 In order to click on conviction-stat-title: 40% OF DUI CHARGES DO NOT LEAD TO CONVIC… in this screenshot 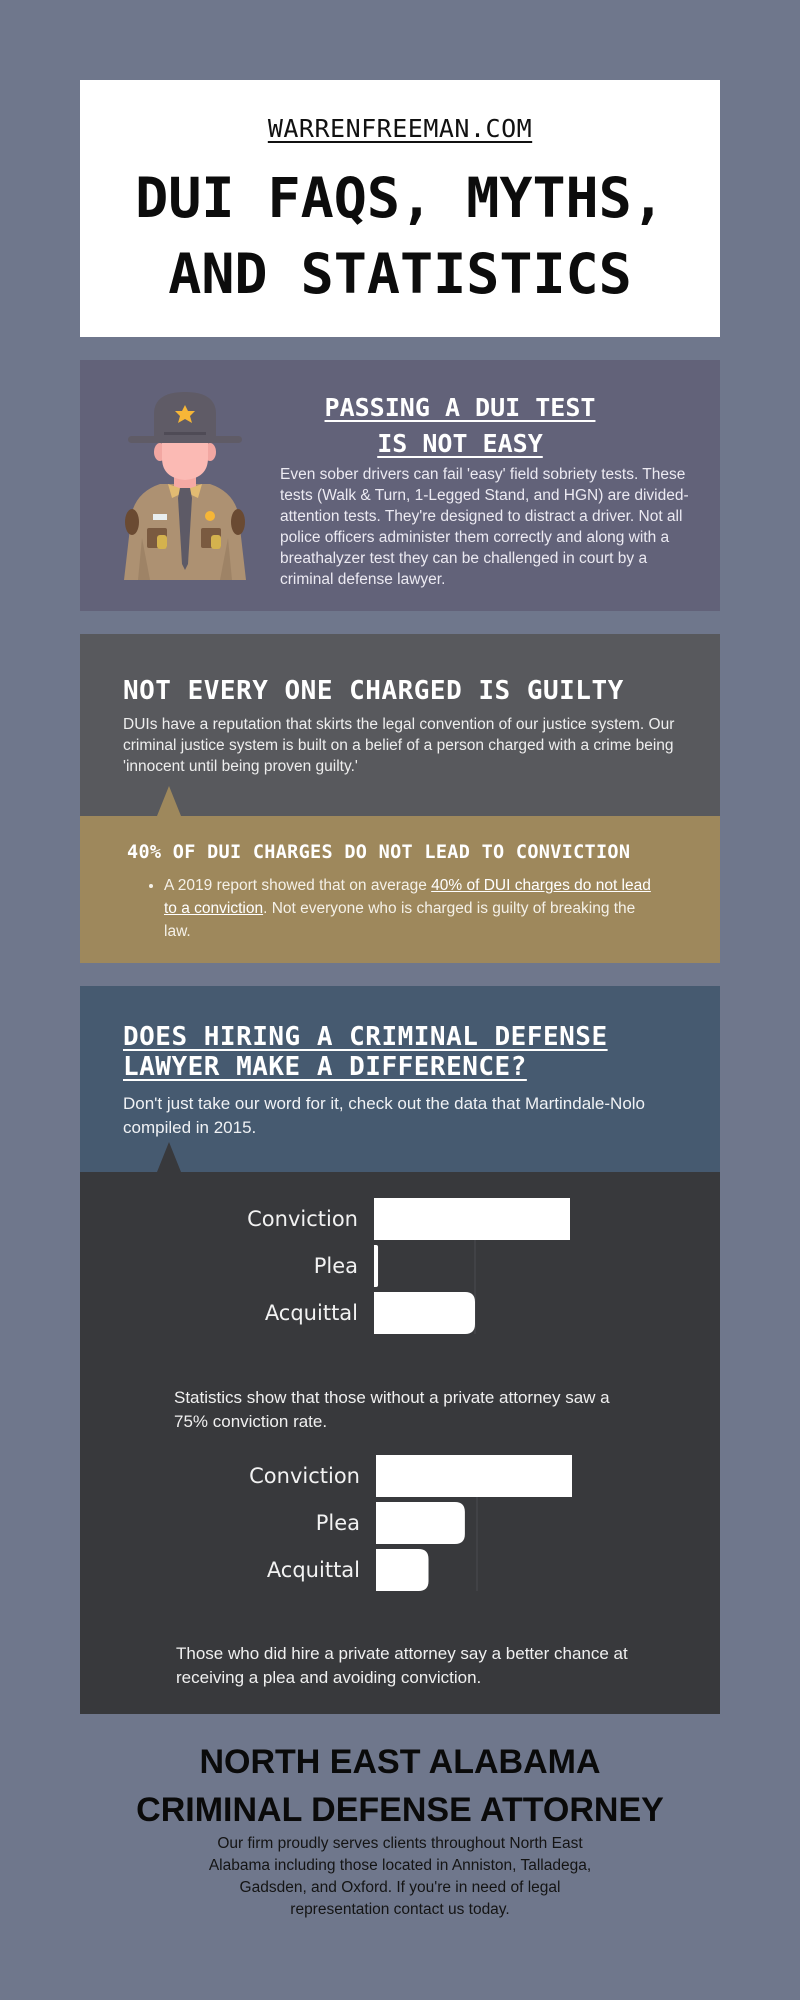, I will do `click(379, 852)`.